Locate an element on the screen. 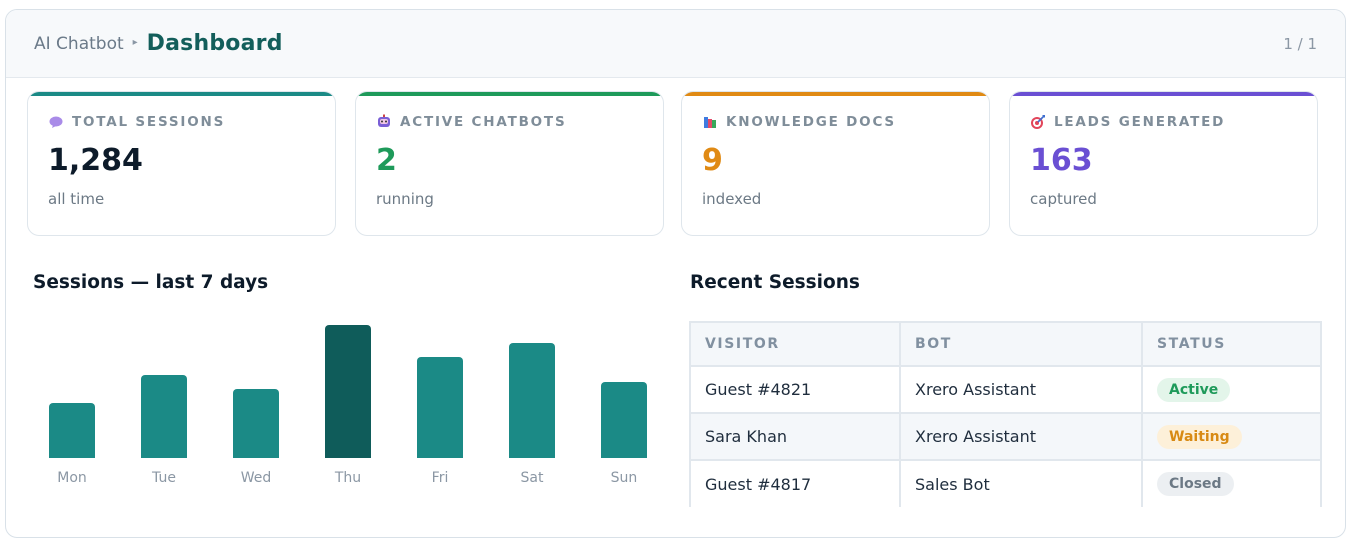  recent-sessions-title: Recent Sessions is located at coordinates (775, 282).